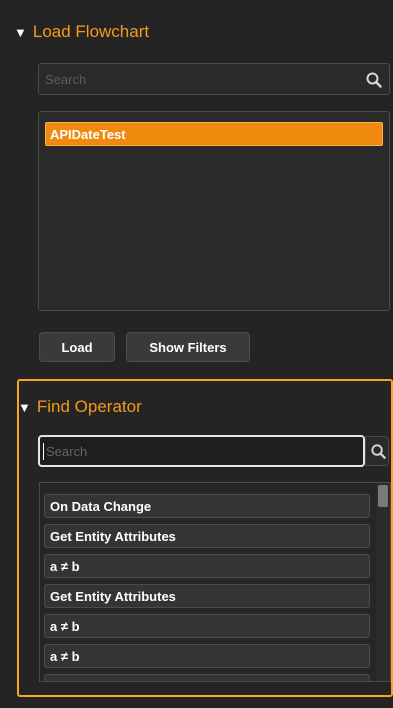 This screenshot has height=708, width=393. Describe the element at coordinates (89, 406) in the screenshot. I see `section-title: Find Operator` at that location.